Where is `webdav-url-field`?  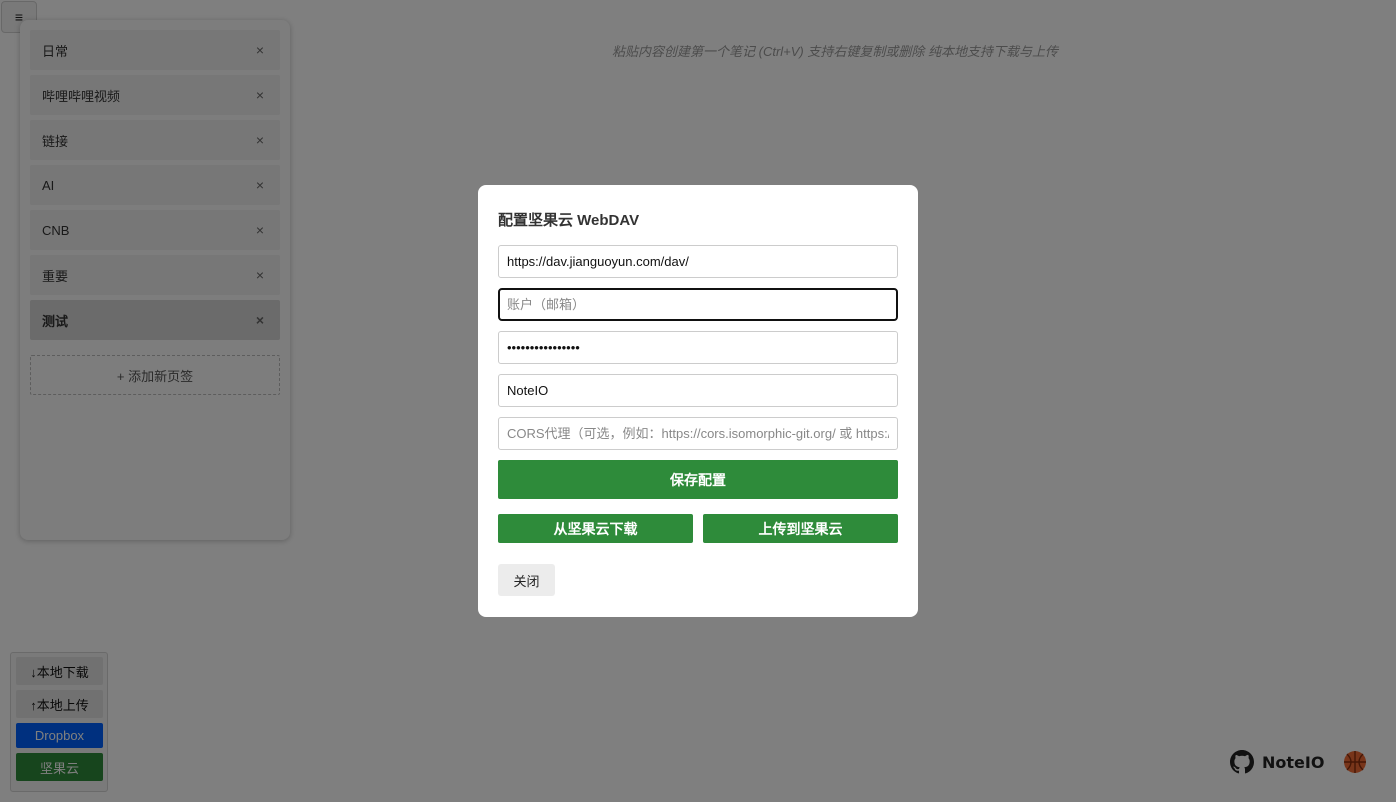 webdav-url-field is located at coordinates (698, 261).